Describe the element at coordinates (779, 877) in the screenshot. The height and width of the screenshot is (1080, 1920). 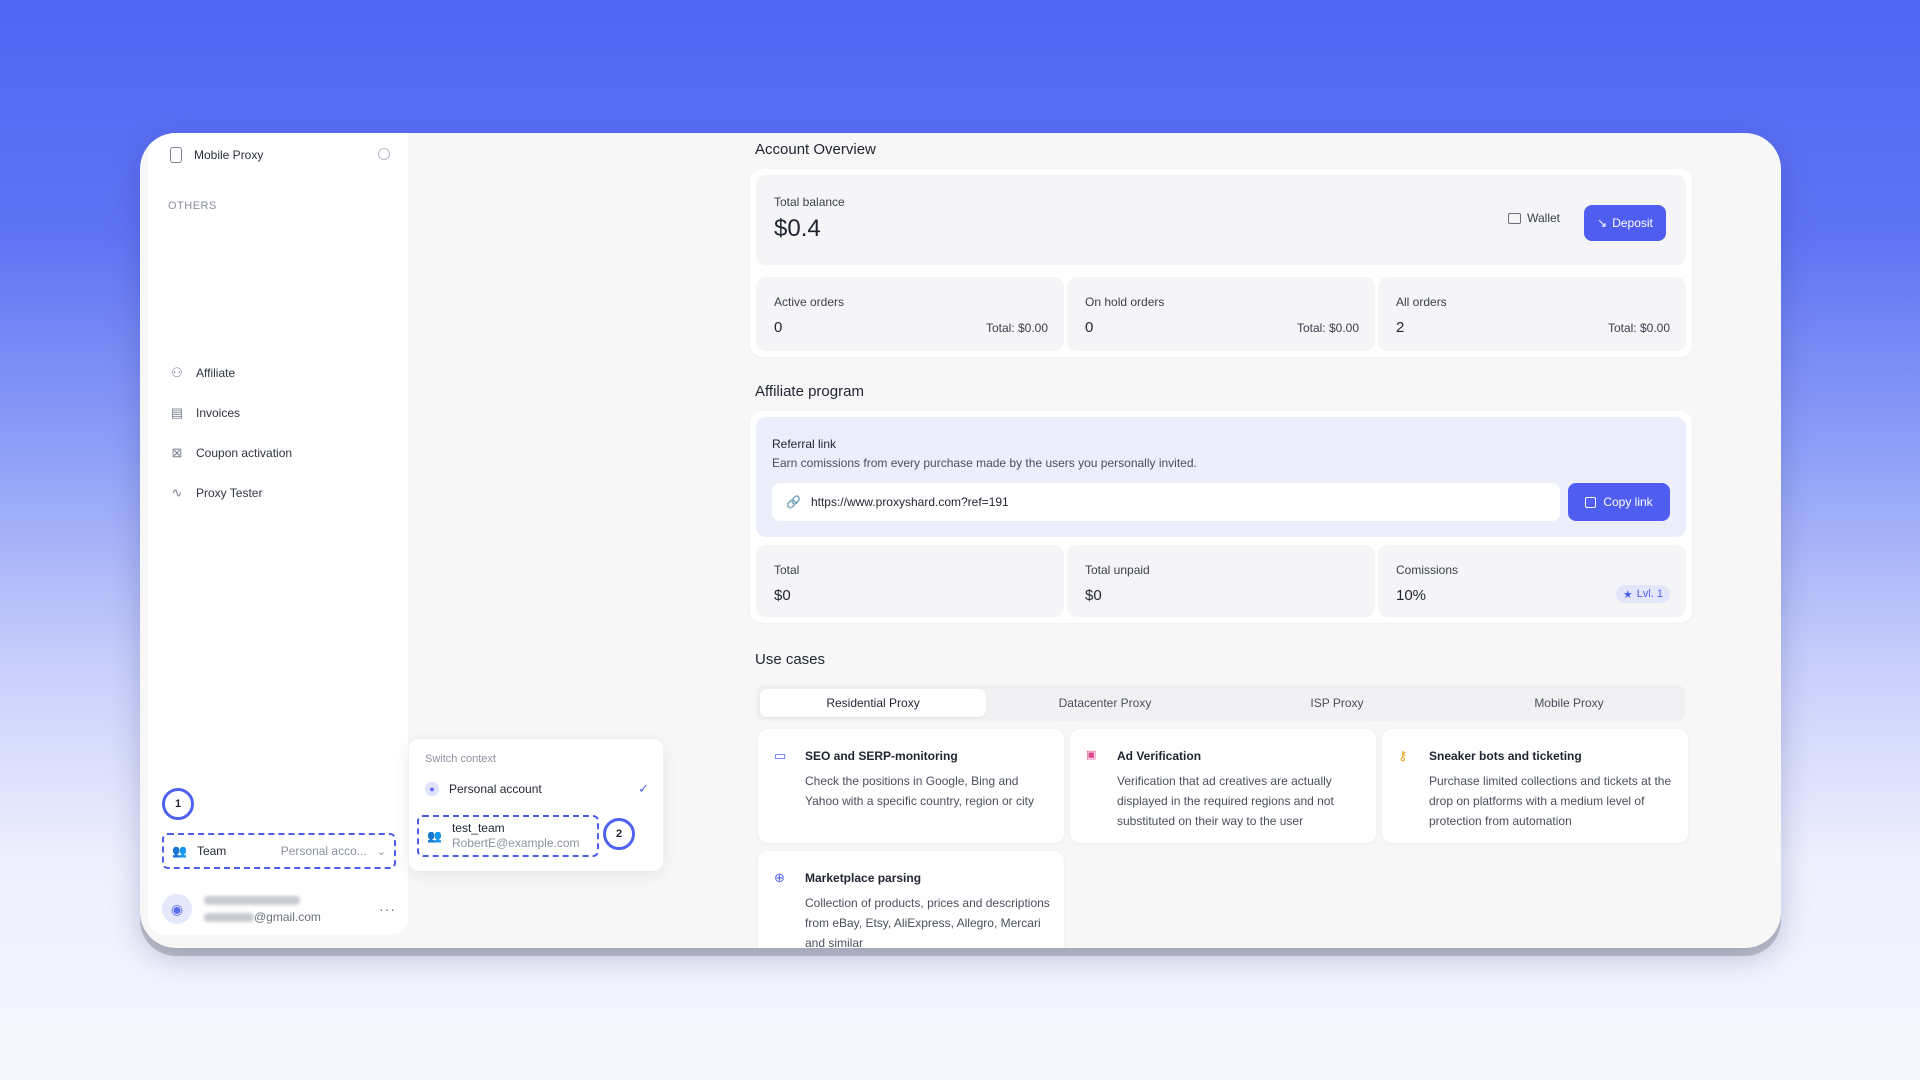
I see `globe-icon: ⊕` at that location.